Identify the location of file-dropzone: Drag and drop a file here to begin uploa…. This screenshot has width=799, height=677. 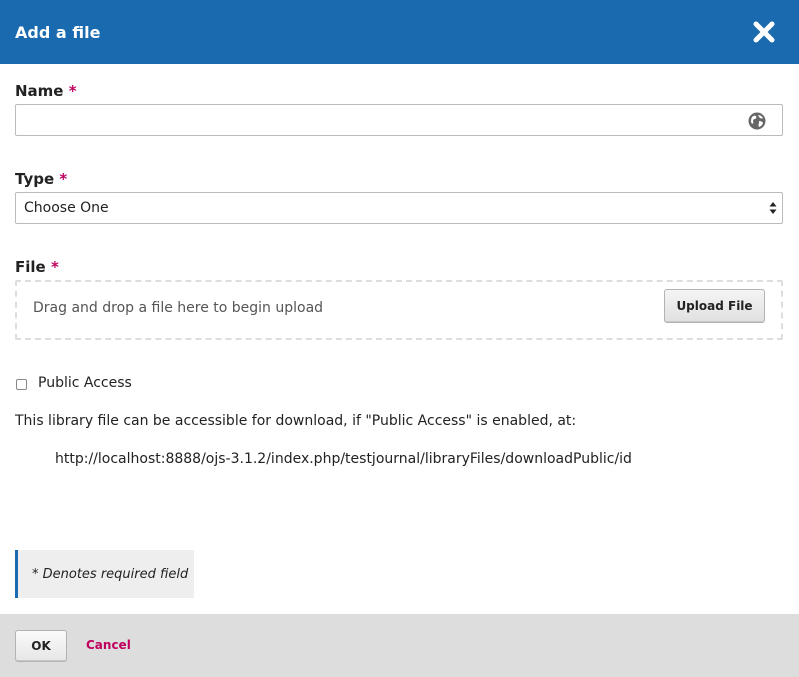
(399, 310).